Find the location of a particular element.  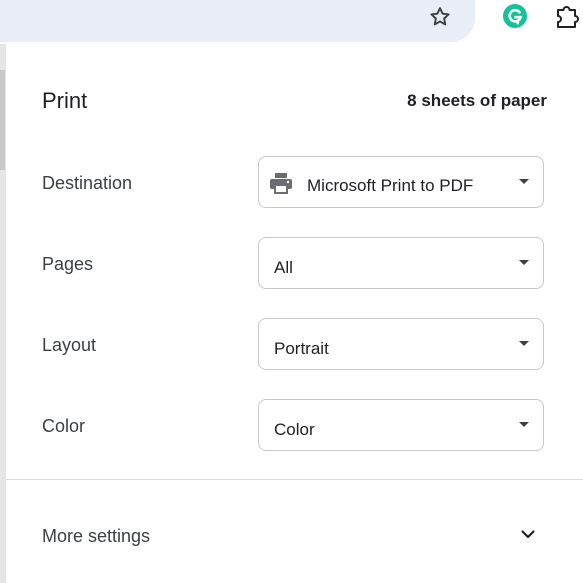

pages-label: Pages is located at coordinates (68, 264).